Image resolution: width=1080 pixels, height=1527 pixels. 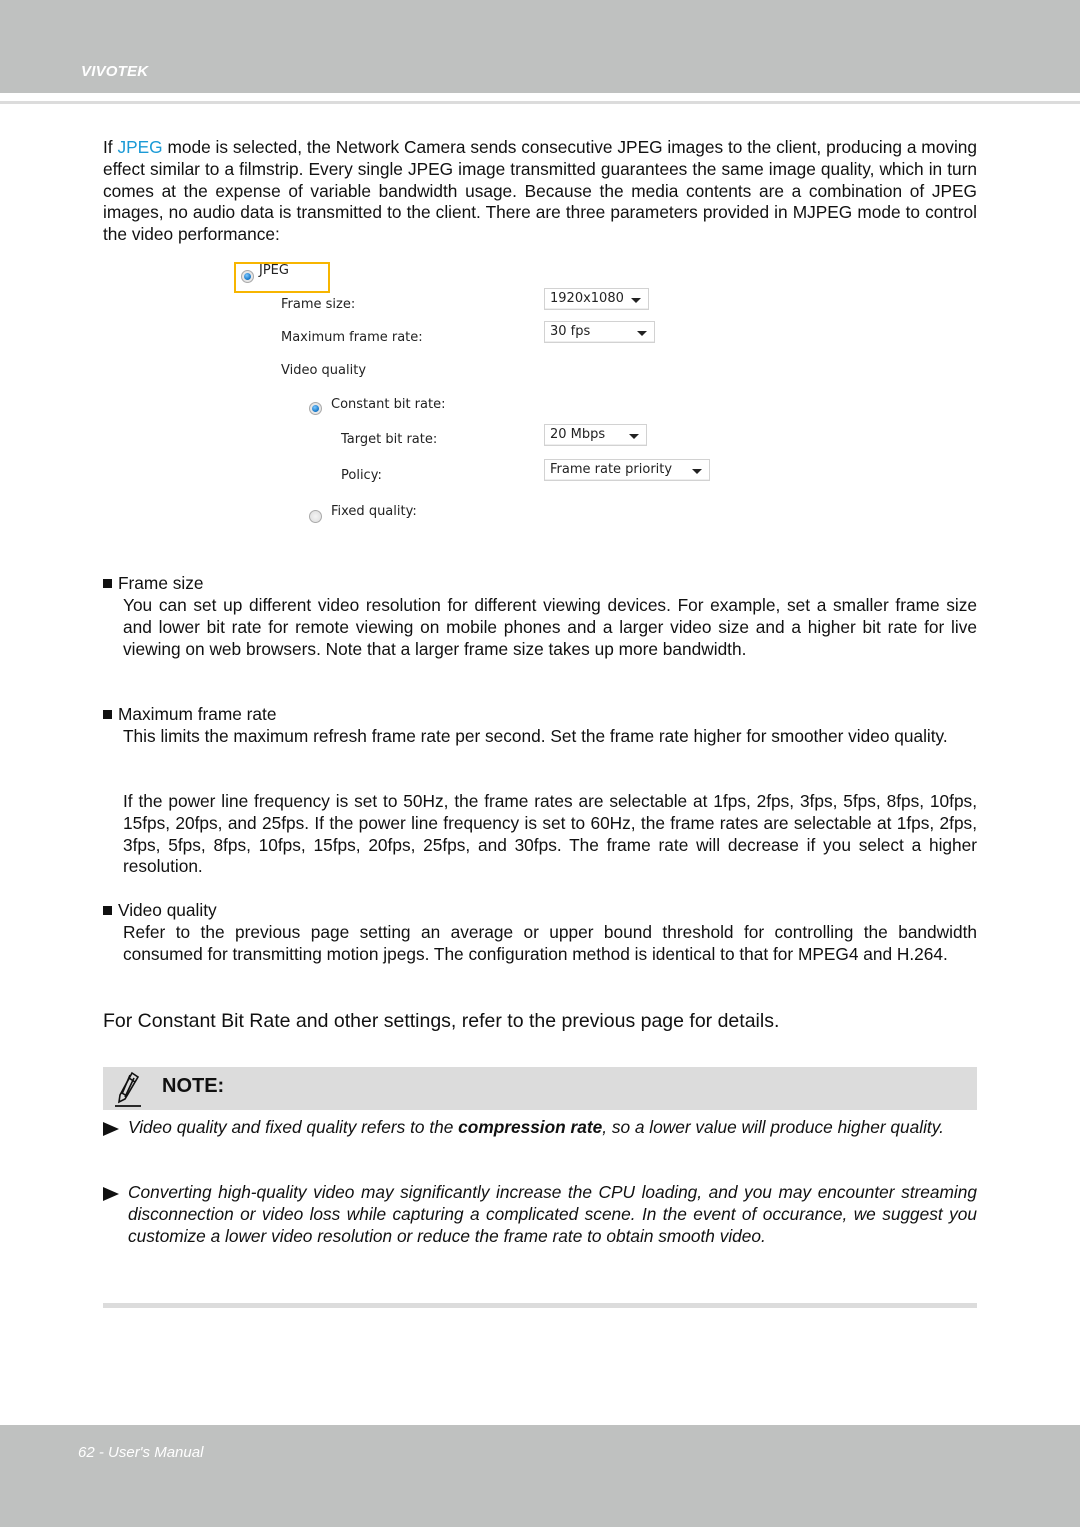 What do you see at coordinates (540, 1476) in the screenshot?
I see `page-footer-band` at bounding box center [540, 1476].